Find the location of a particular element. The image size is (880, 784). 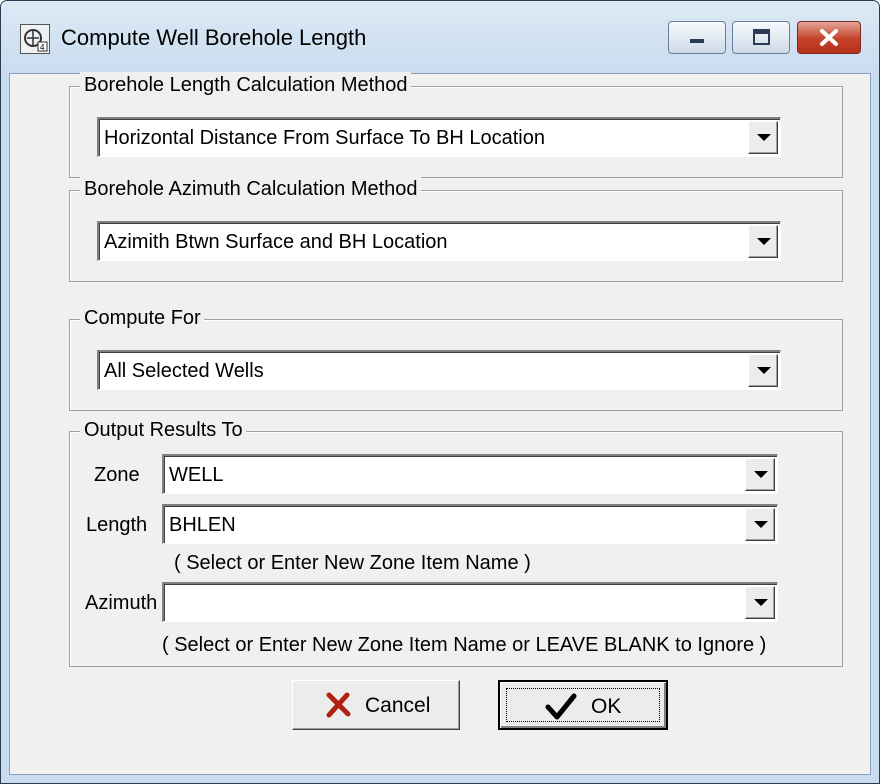

output-results-legend: Output Results To is located at coordinates (163, 430).